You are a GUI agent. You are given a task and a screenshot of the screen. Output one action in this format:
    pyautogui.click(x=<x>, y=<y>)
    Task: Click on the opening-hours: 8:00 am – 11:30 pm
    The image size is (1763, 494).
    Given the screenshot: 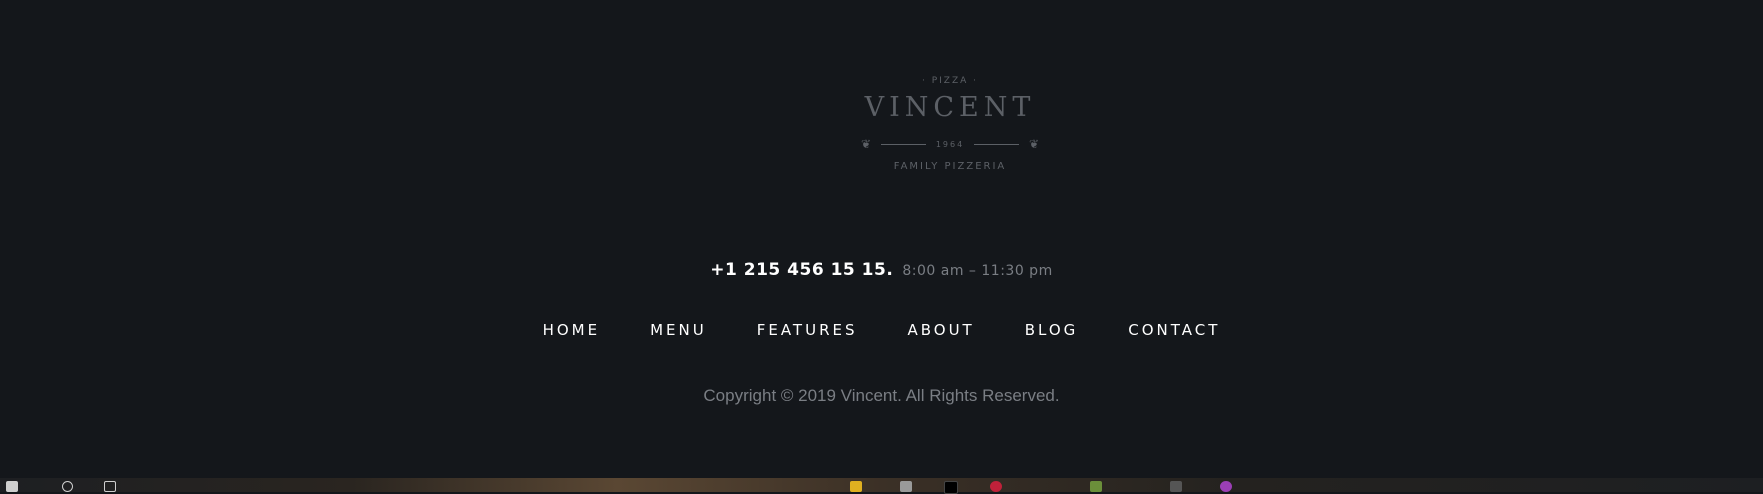 What is the action you would take?
    pyautogui.click(x=977, y=271)
    